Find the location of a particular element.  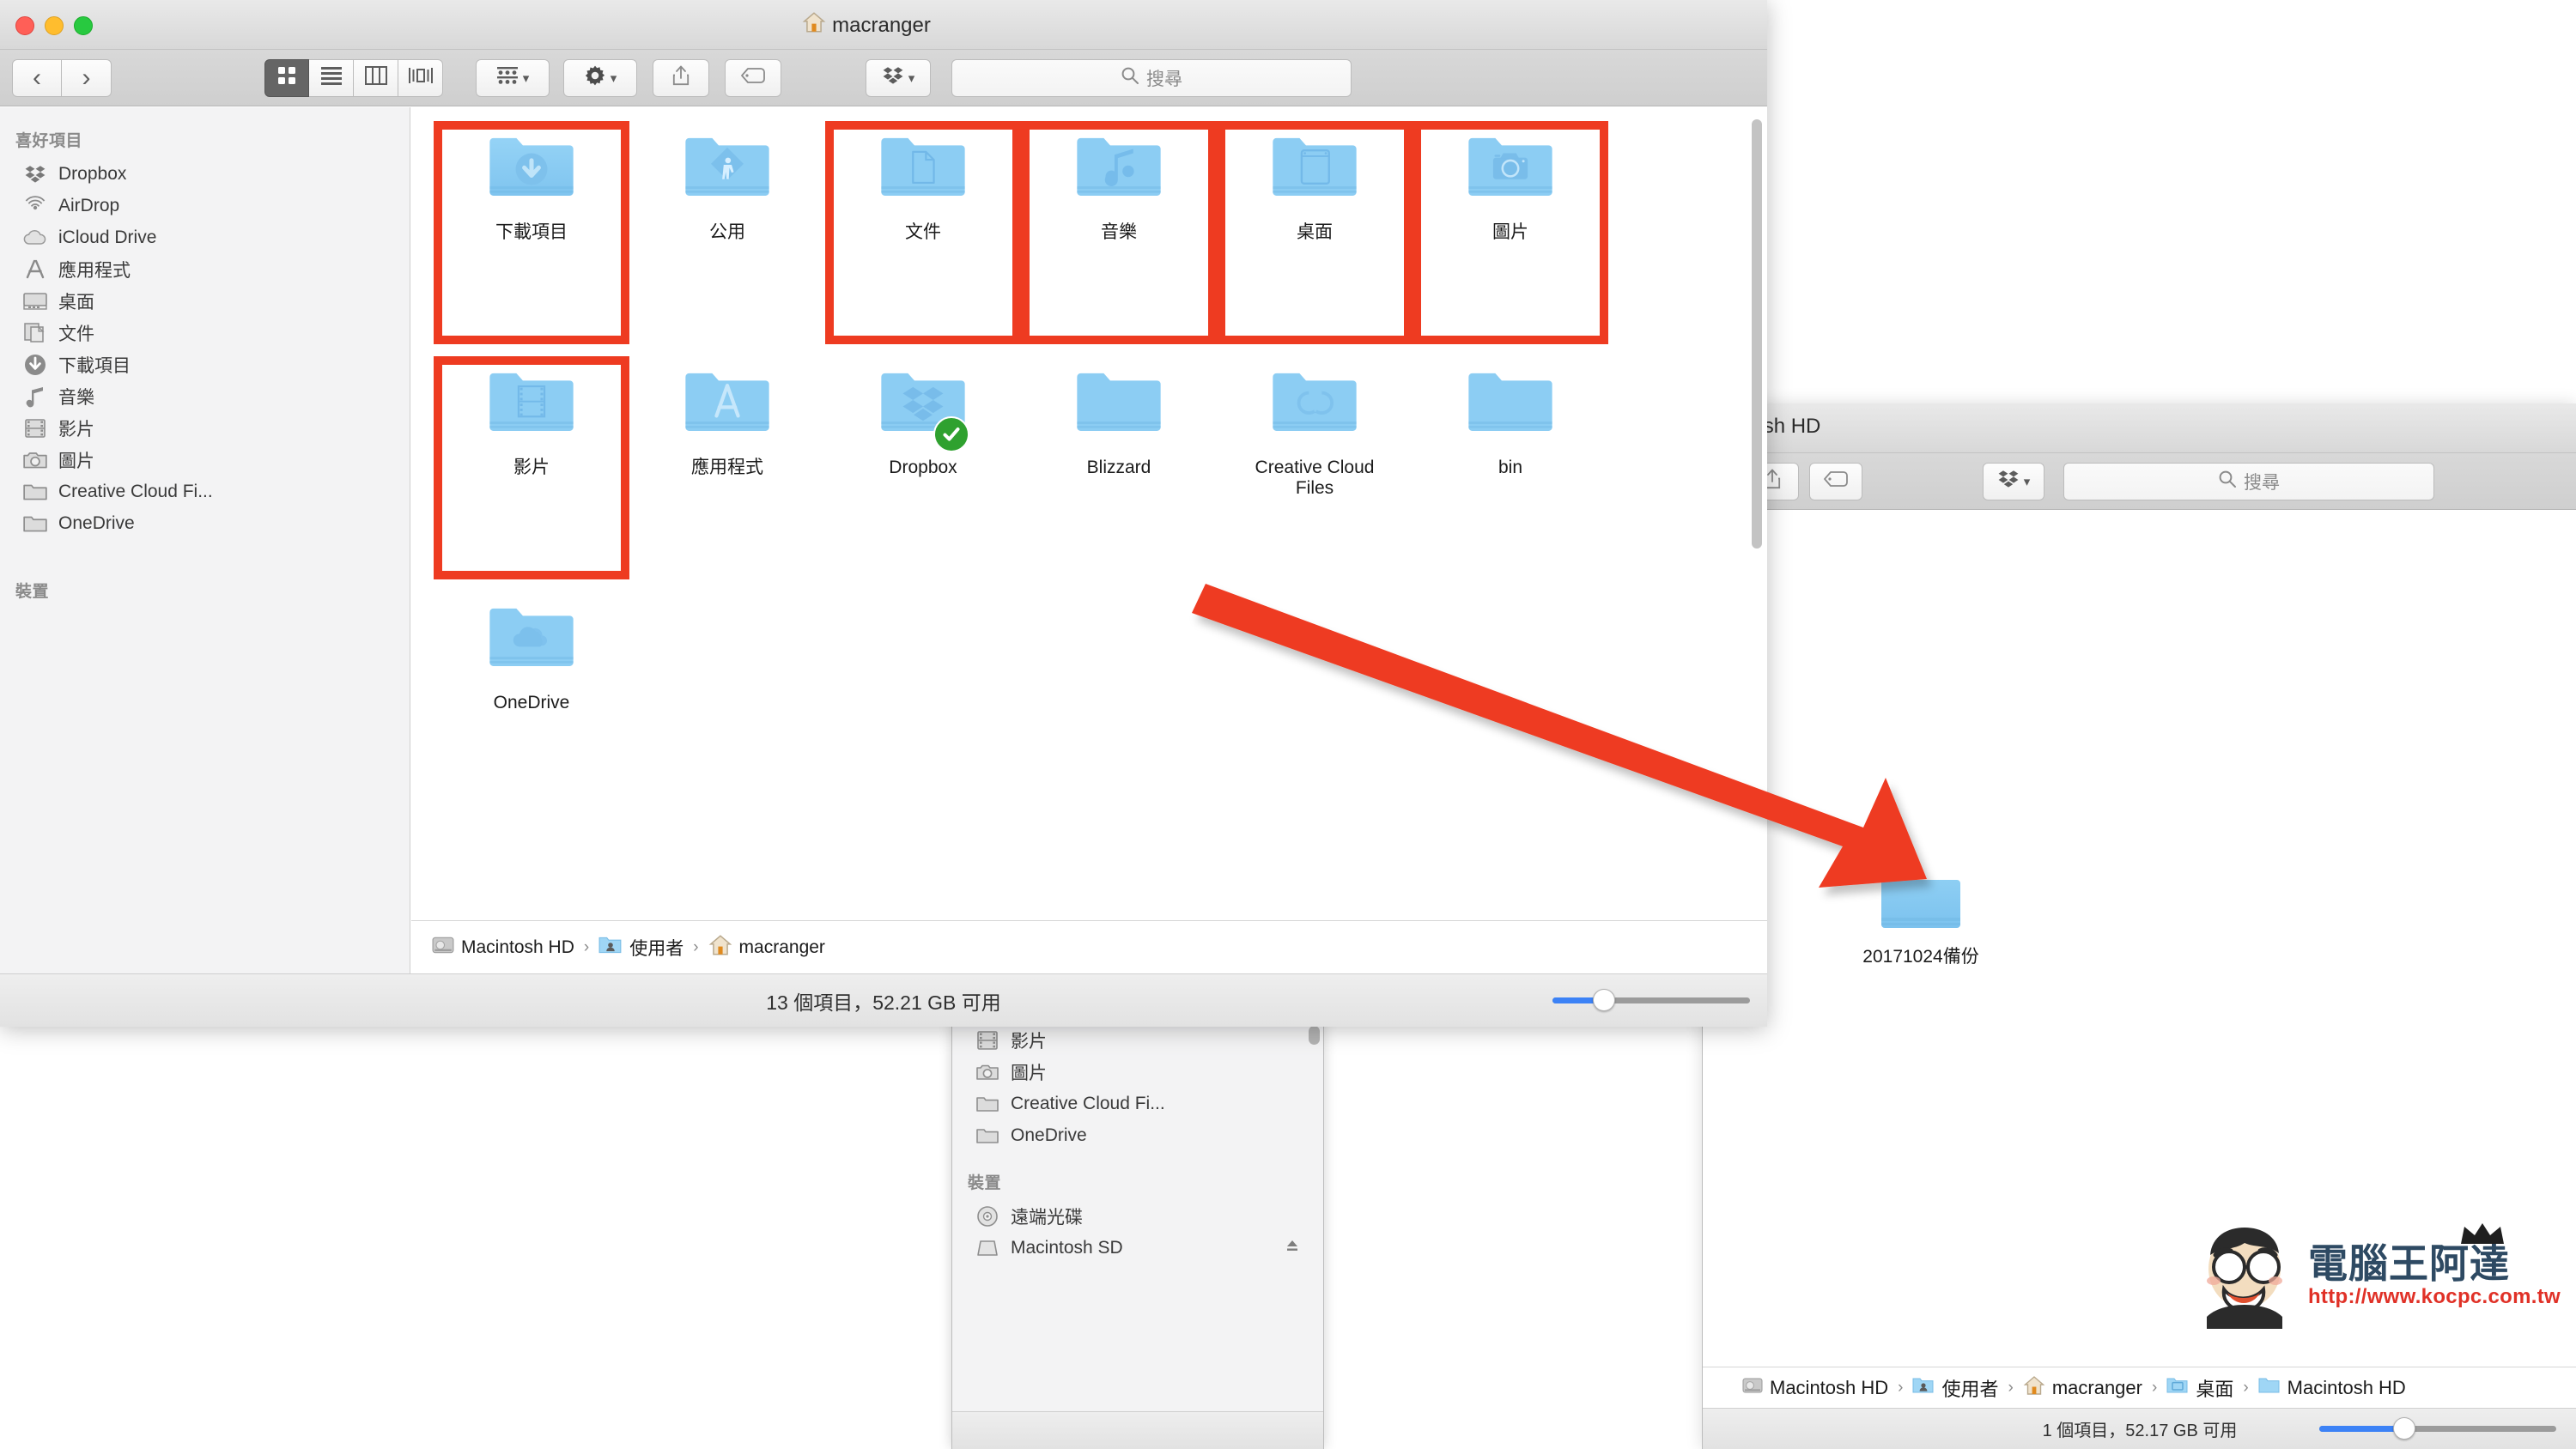

background-finder-window: 影片 圖片 Creative Cloud Fi... OneDrive 裝置 遠 is located at coordinates (1137, 1234).